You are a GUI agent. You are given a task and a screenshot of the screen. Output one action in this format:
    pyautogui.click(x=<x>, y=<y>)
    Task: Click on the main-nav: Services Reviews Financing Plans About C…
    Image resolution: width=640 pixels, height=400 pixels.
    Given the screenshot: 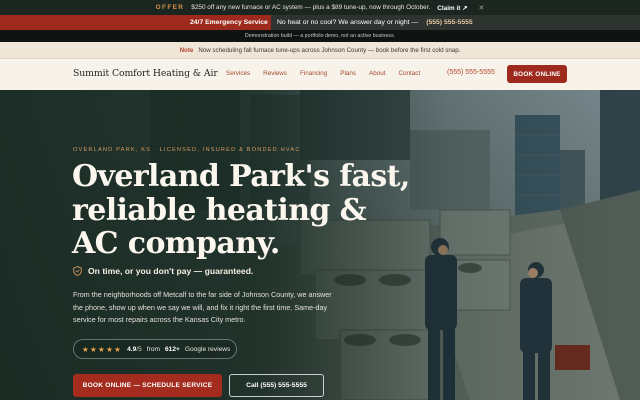 What is the action you would take?
    pyautogui.click(x=323, y=73)
    